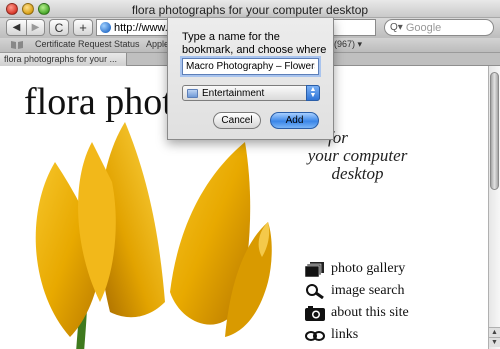  I want to click on scroll-down-arrow-icon: ▼, so click(494, 342).